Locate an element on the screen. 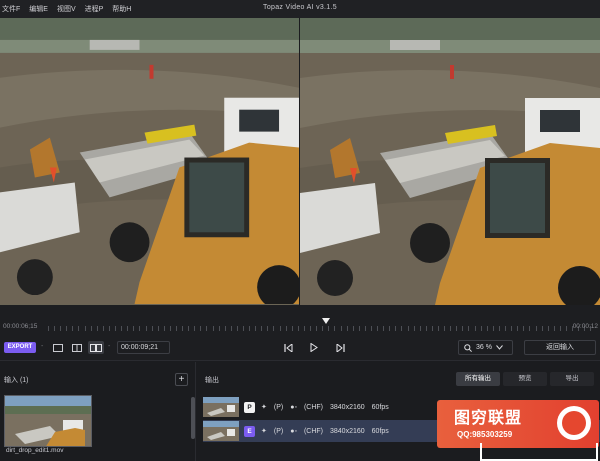 This screenshot has height=461, width=600. step-forward-icon is located at coordinates (340, 347).